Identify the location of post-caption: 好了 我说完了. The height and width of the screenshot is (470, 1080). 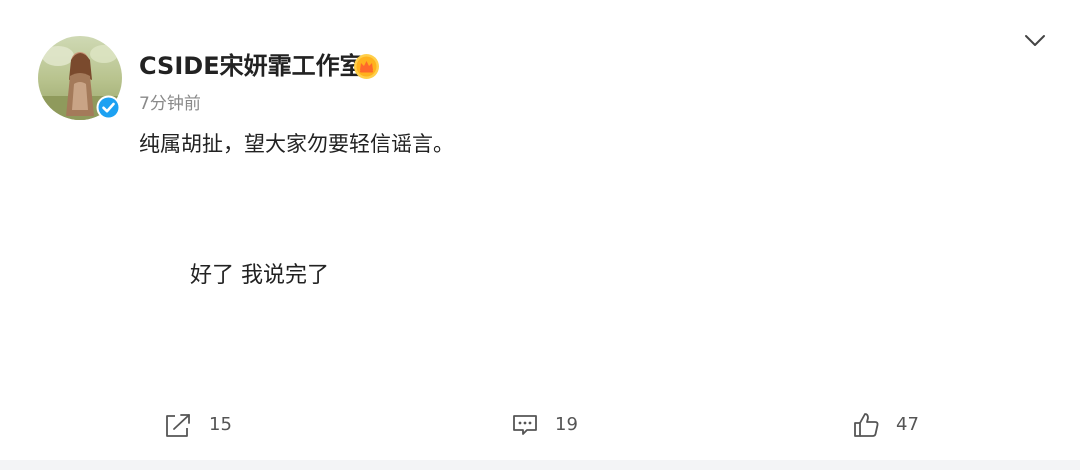
(259, 275).